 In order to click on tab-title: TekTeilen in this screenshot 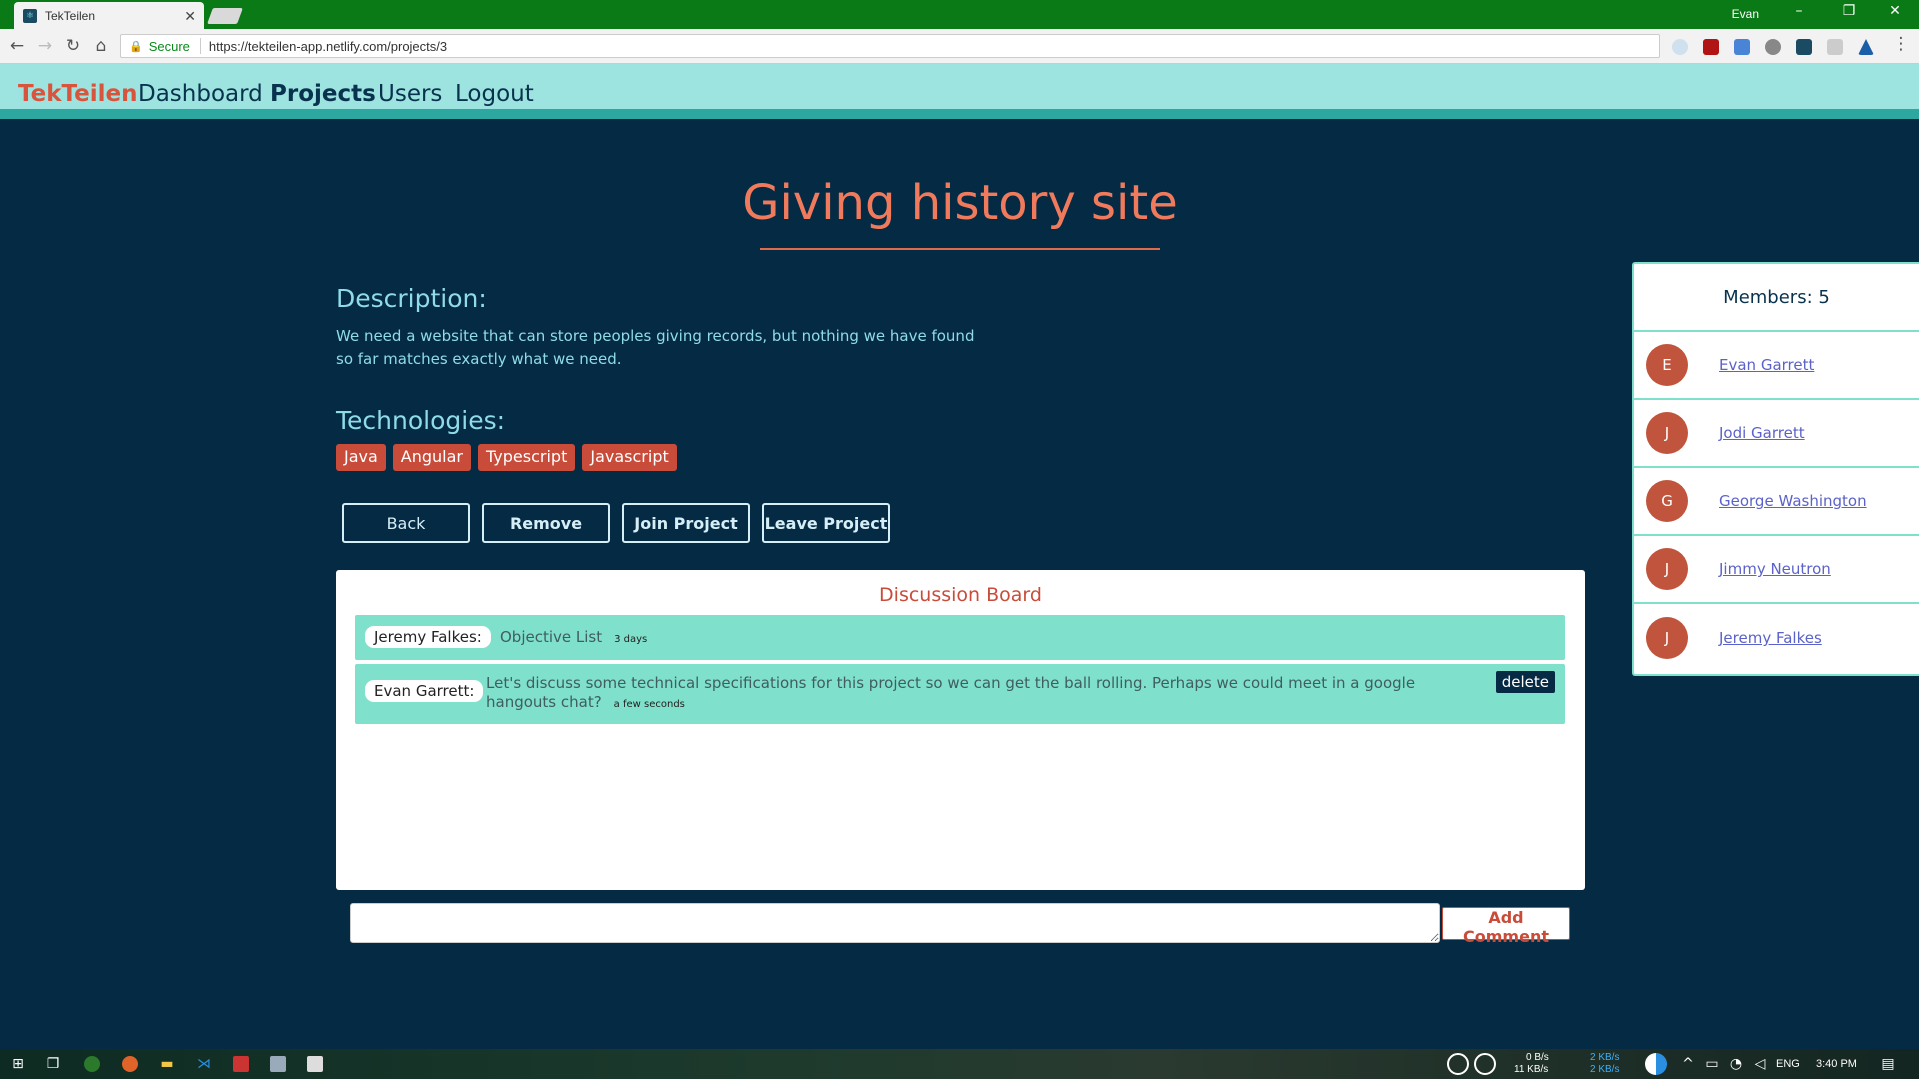, I will do `click(70, 15)`.